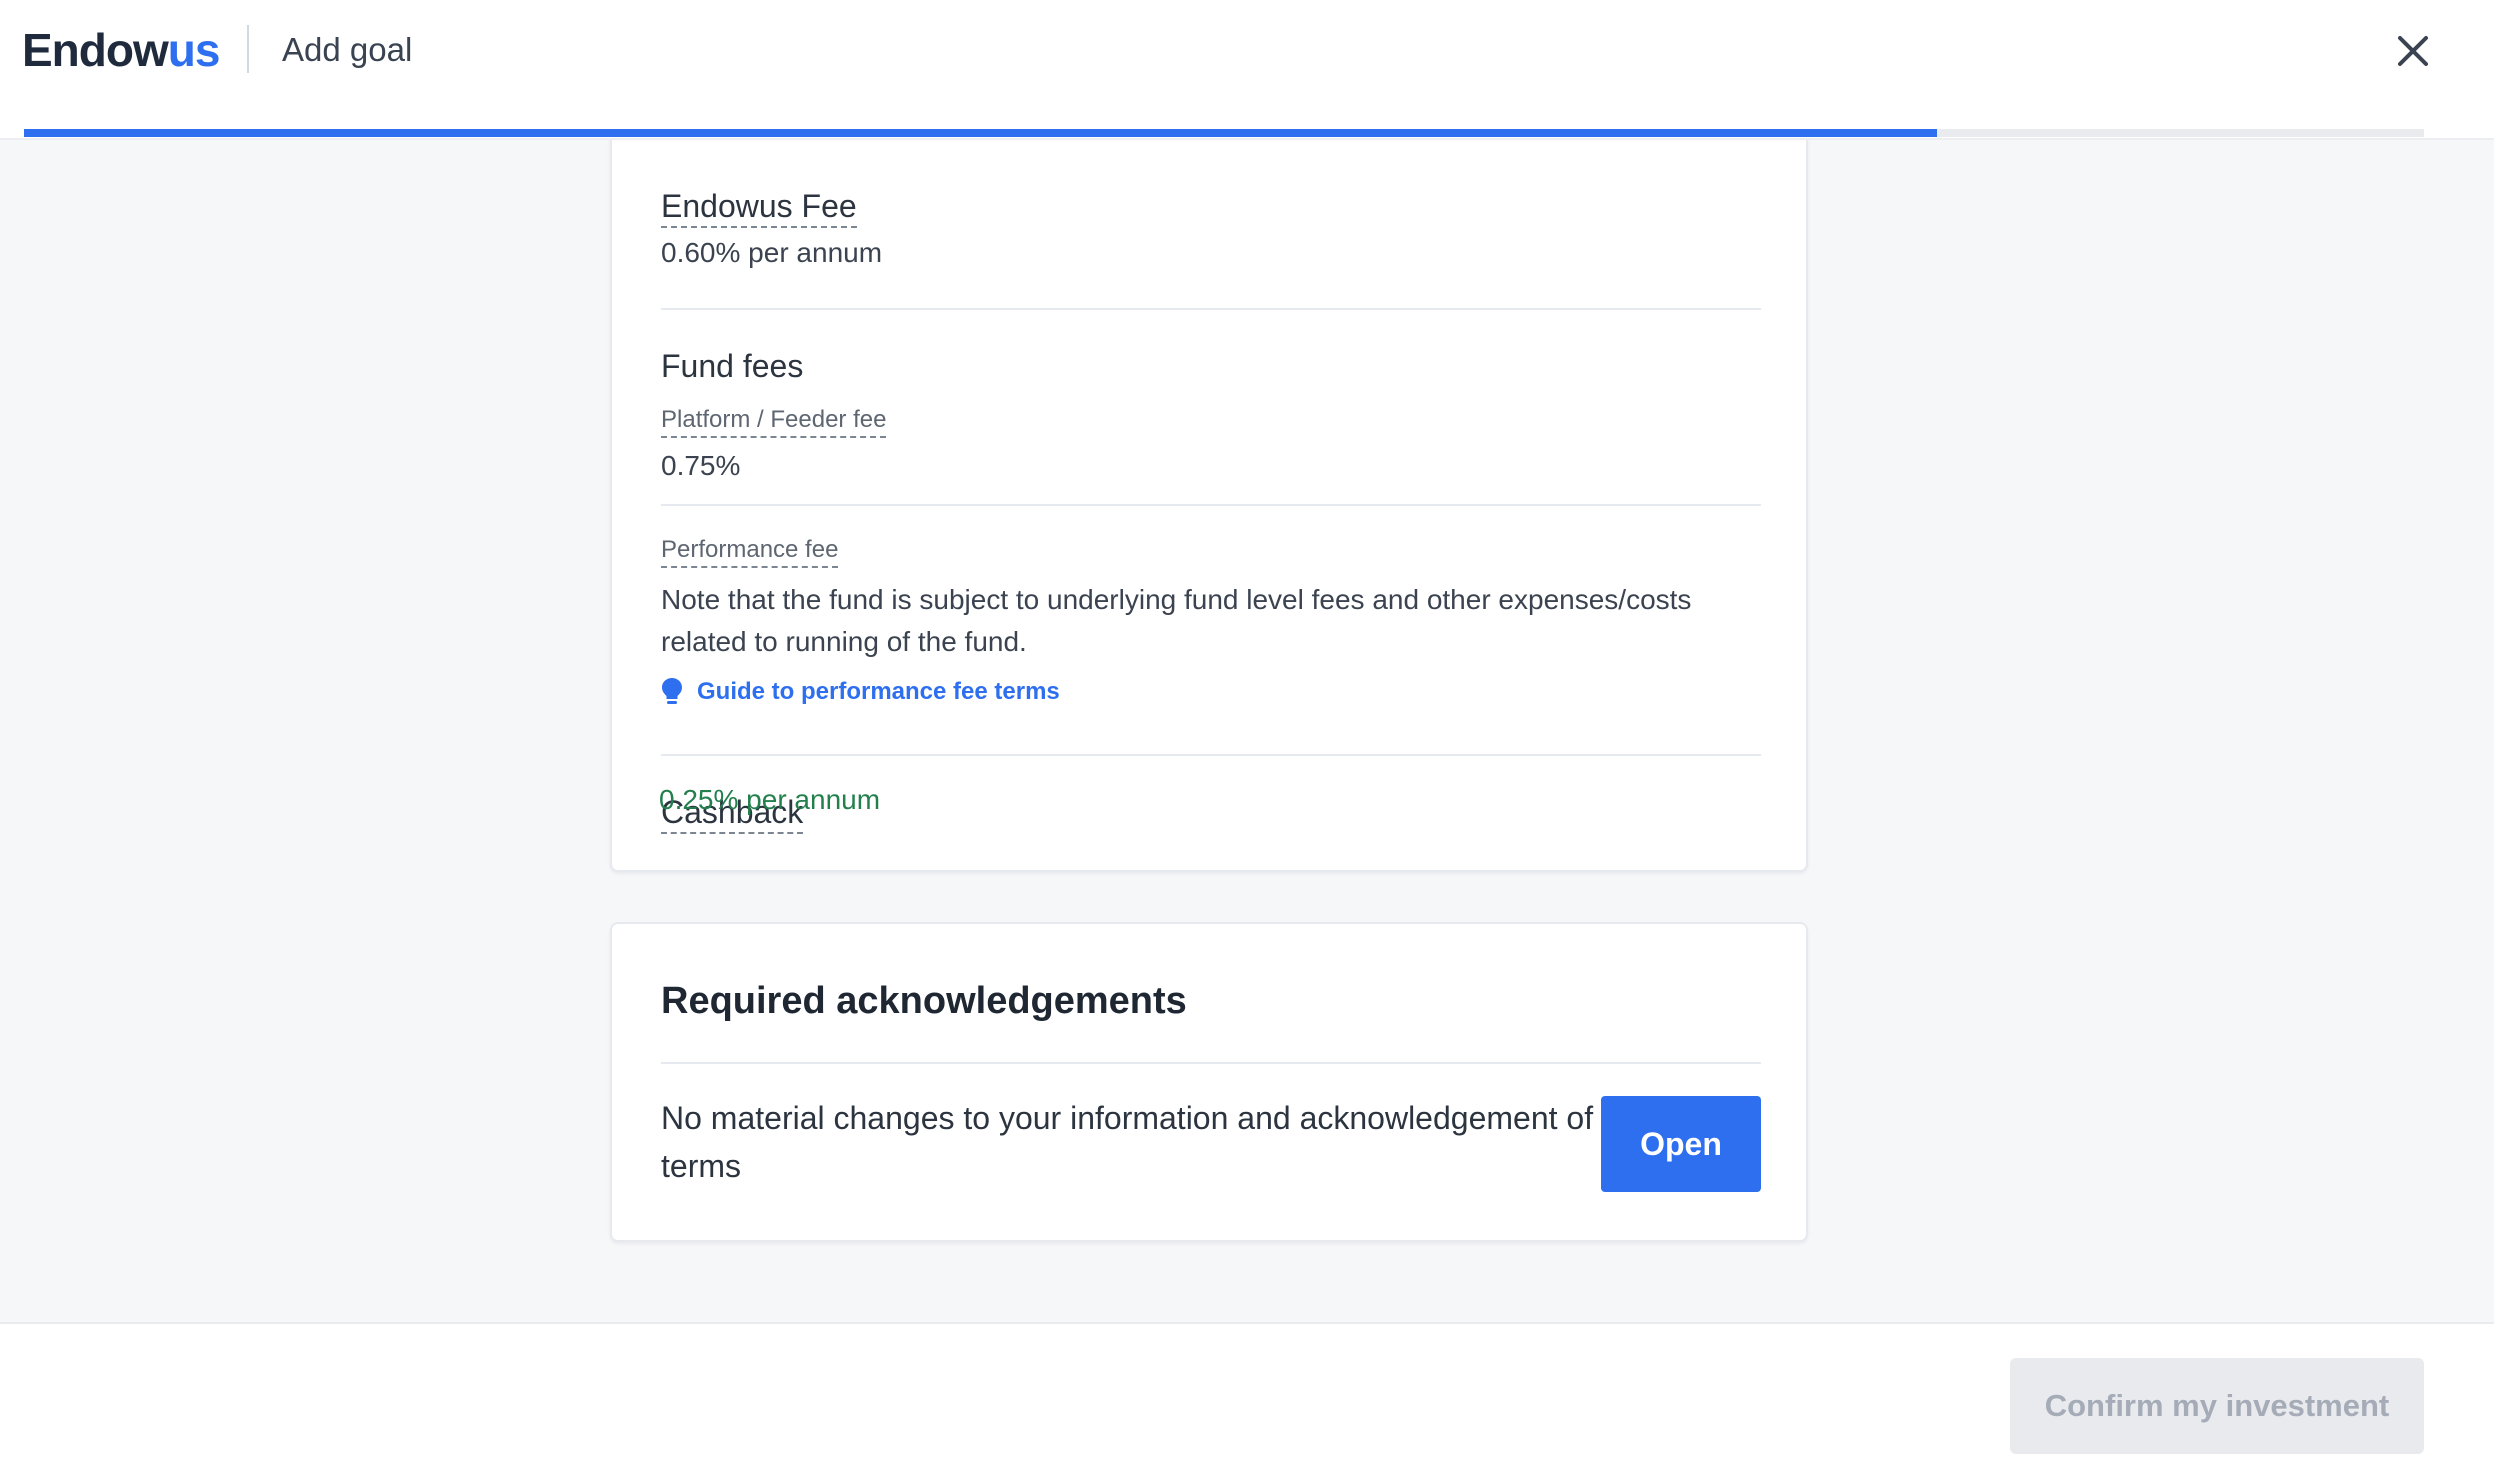  I want to click on platform-fee-label: Platform / Feeder fee, so click(774, 421).